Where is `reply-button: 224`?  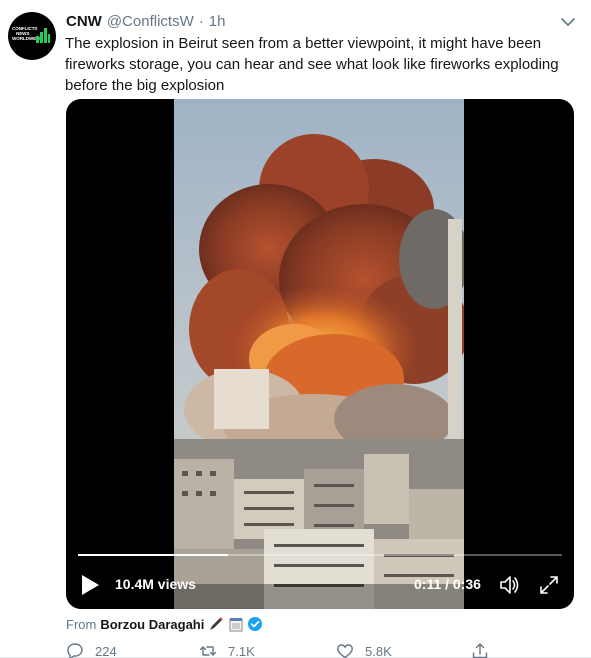 reply-button: 224 is located at coordinates (91, 649).